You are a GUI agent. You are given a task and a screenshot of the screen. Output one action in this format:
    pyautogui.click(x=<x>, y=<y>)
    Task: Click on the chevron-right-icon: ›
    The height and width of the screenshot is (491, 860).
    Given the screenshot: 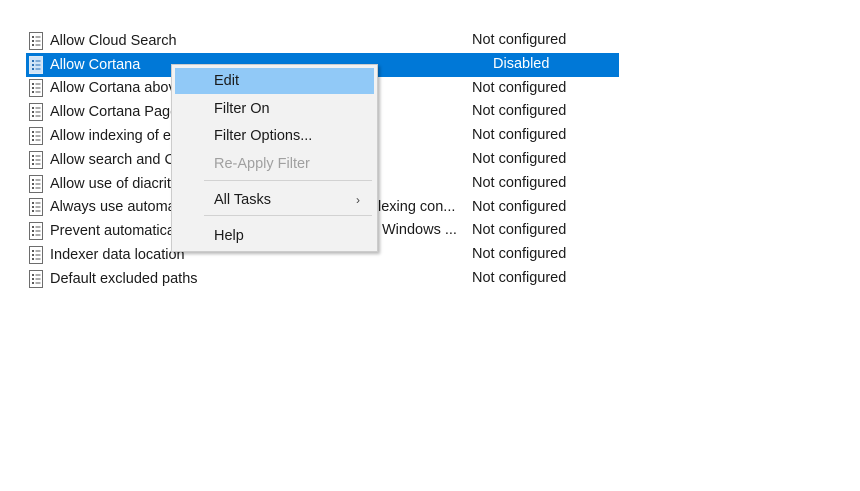 What is the action you would take?
    pyautogui.click(x=358, y=200)
    